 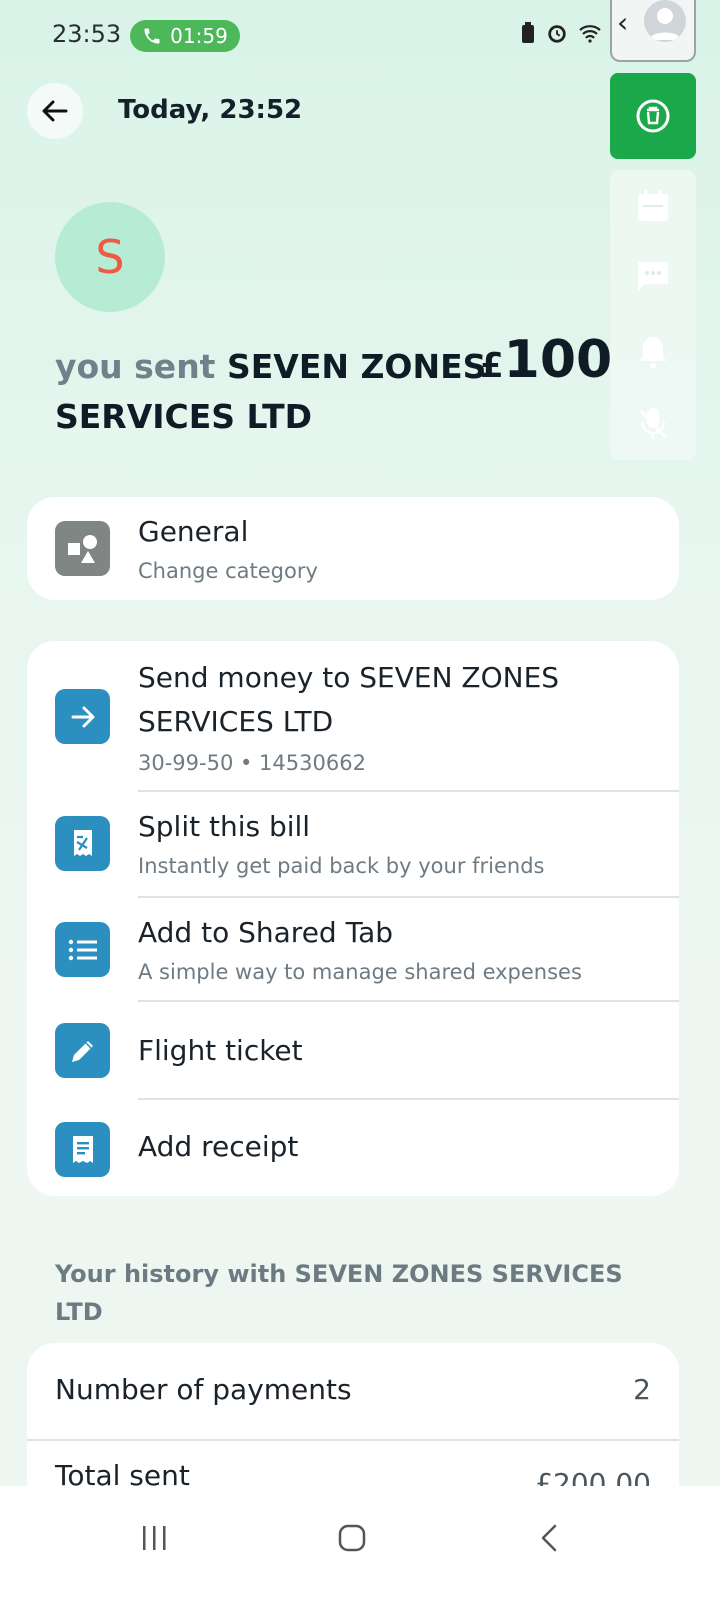 What do you see at coordinates (203, 1389) in the screenshot?
I see `payments-count-label: Number of payments` at bounding box center [203, 1389].